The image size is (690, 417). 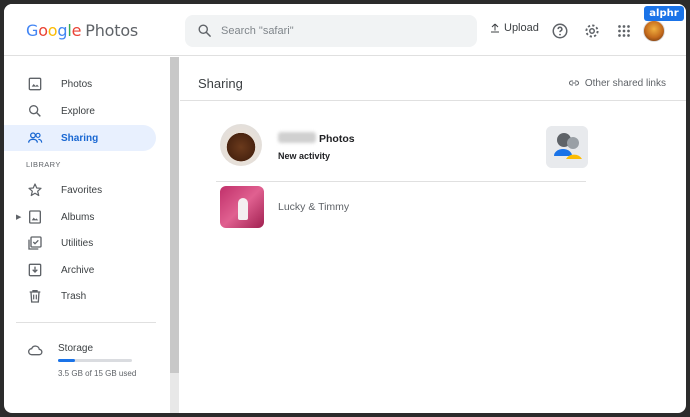 What do you see at coordinates (401, 205) in the screenshot?
I see `shared-item-row: Lucky & Timmy` at bounding box center [401, 205].